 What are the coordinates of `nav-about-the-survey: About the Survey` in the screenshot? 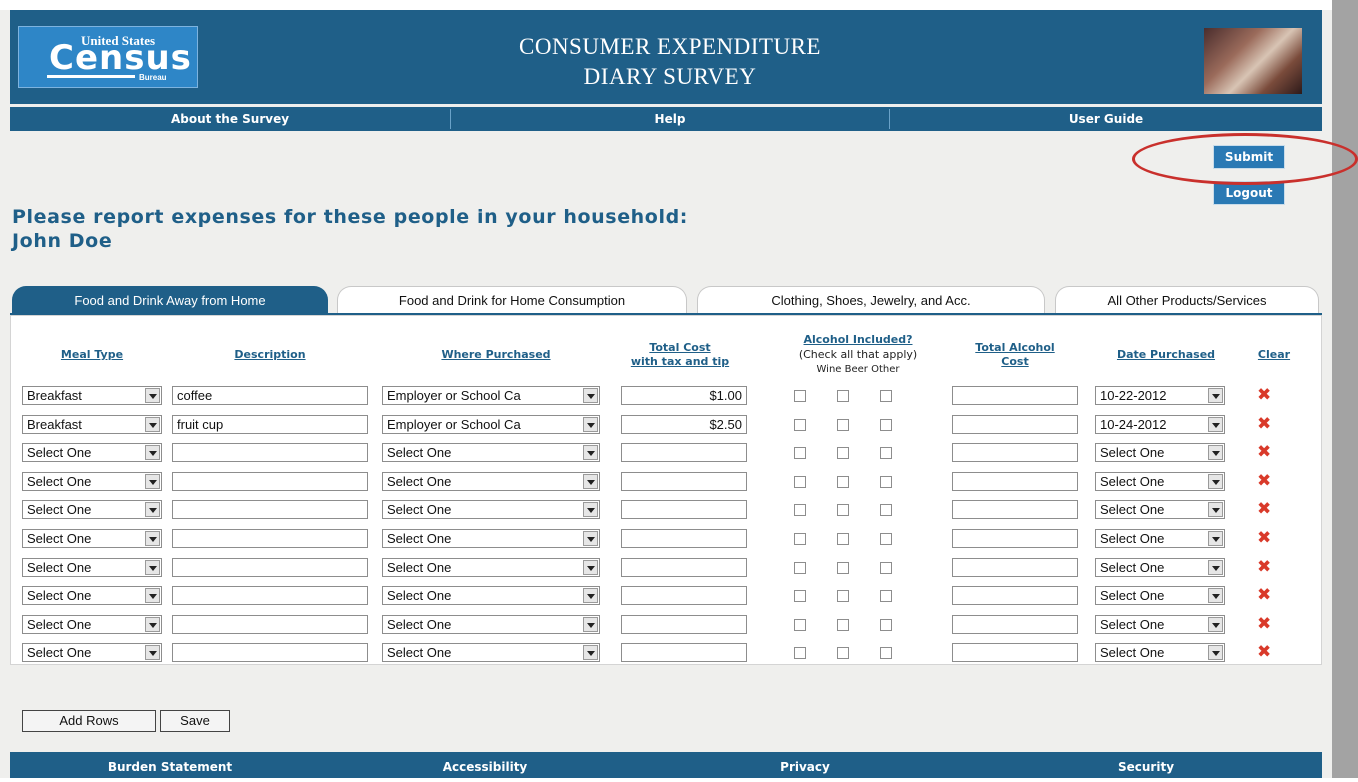 It's located at (230, 119).